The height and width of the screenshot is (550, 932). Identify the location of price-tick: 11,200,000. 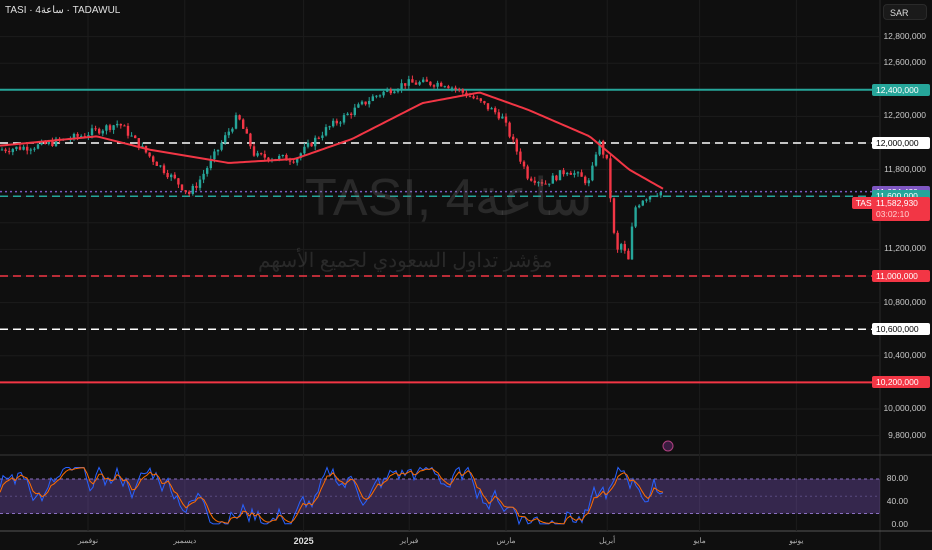
(905, 248).